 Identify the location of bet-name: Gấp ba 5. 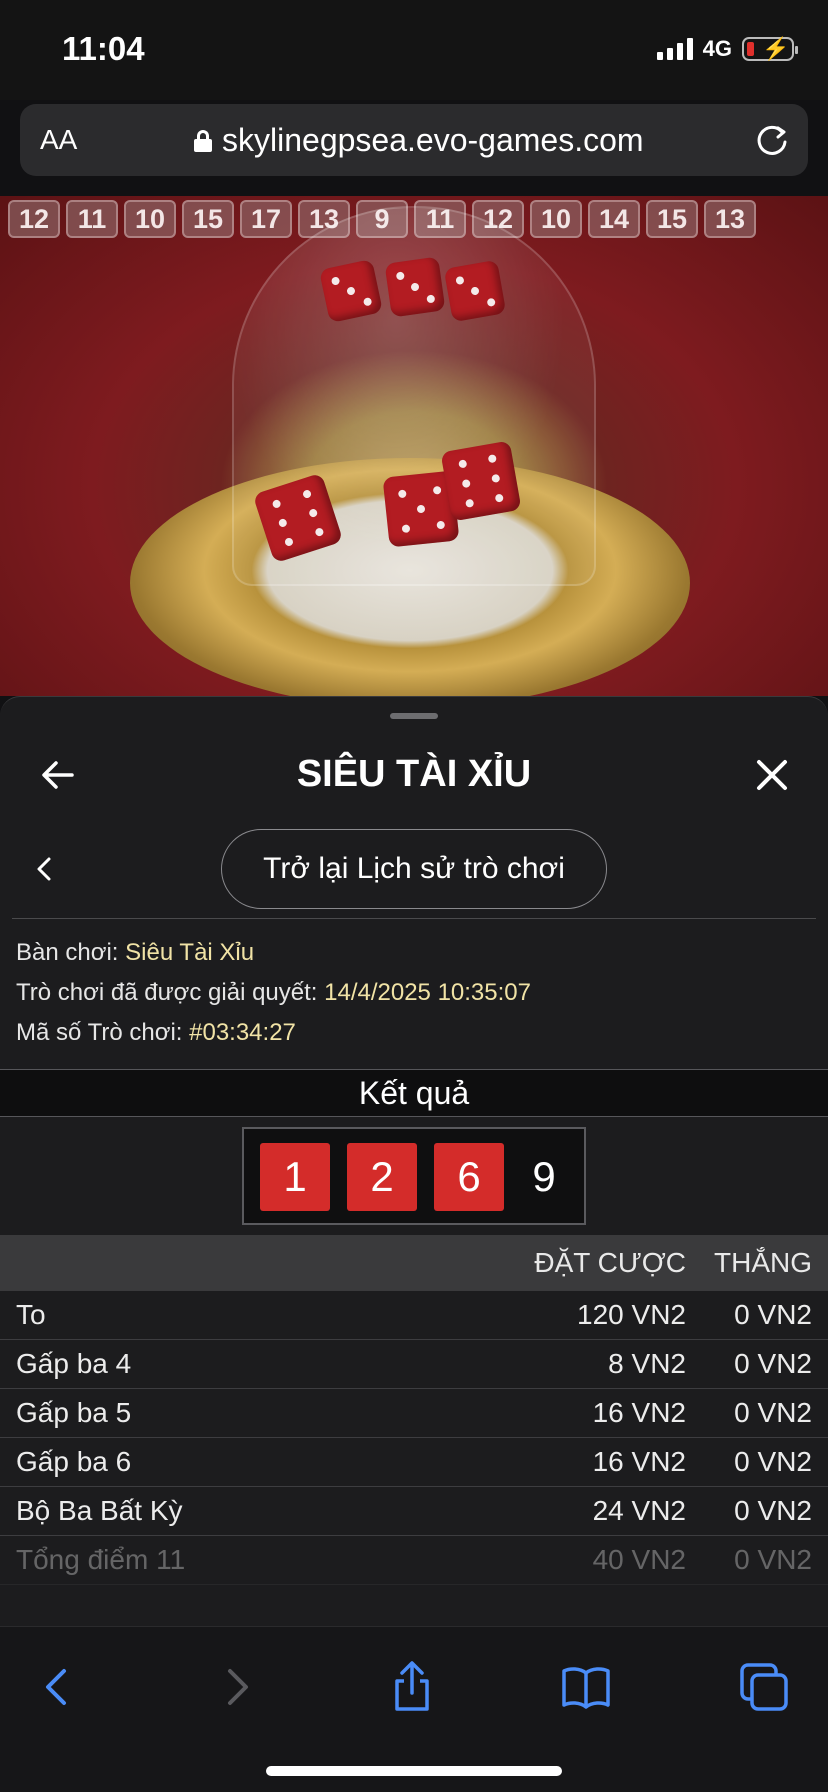
(74, 1412).